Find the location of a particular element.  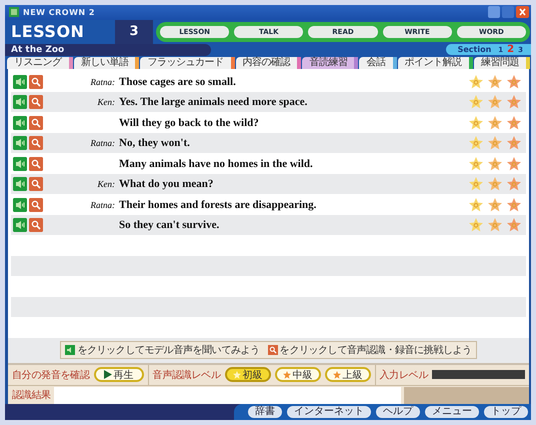

app-icon is located at coordinates (14, 12).